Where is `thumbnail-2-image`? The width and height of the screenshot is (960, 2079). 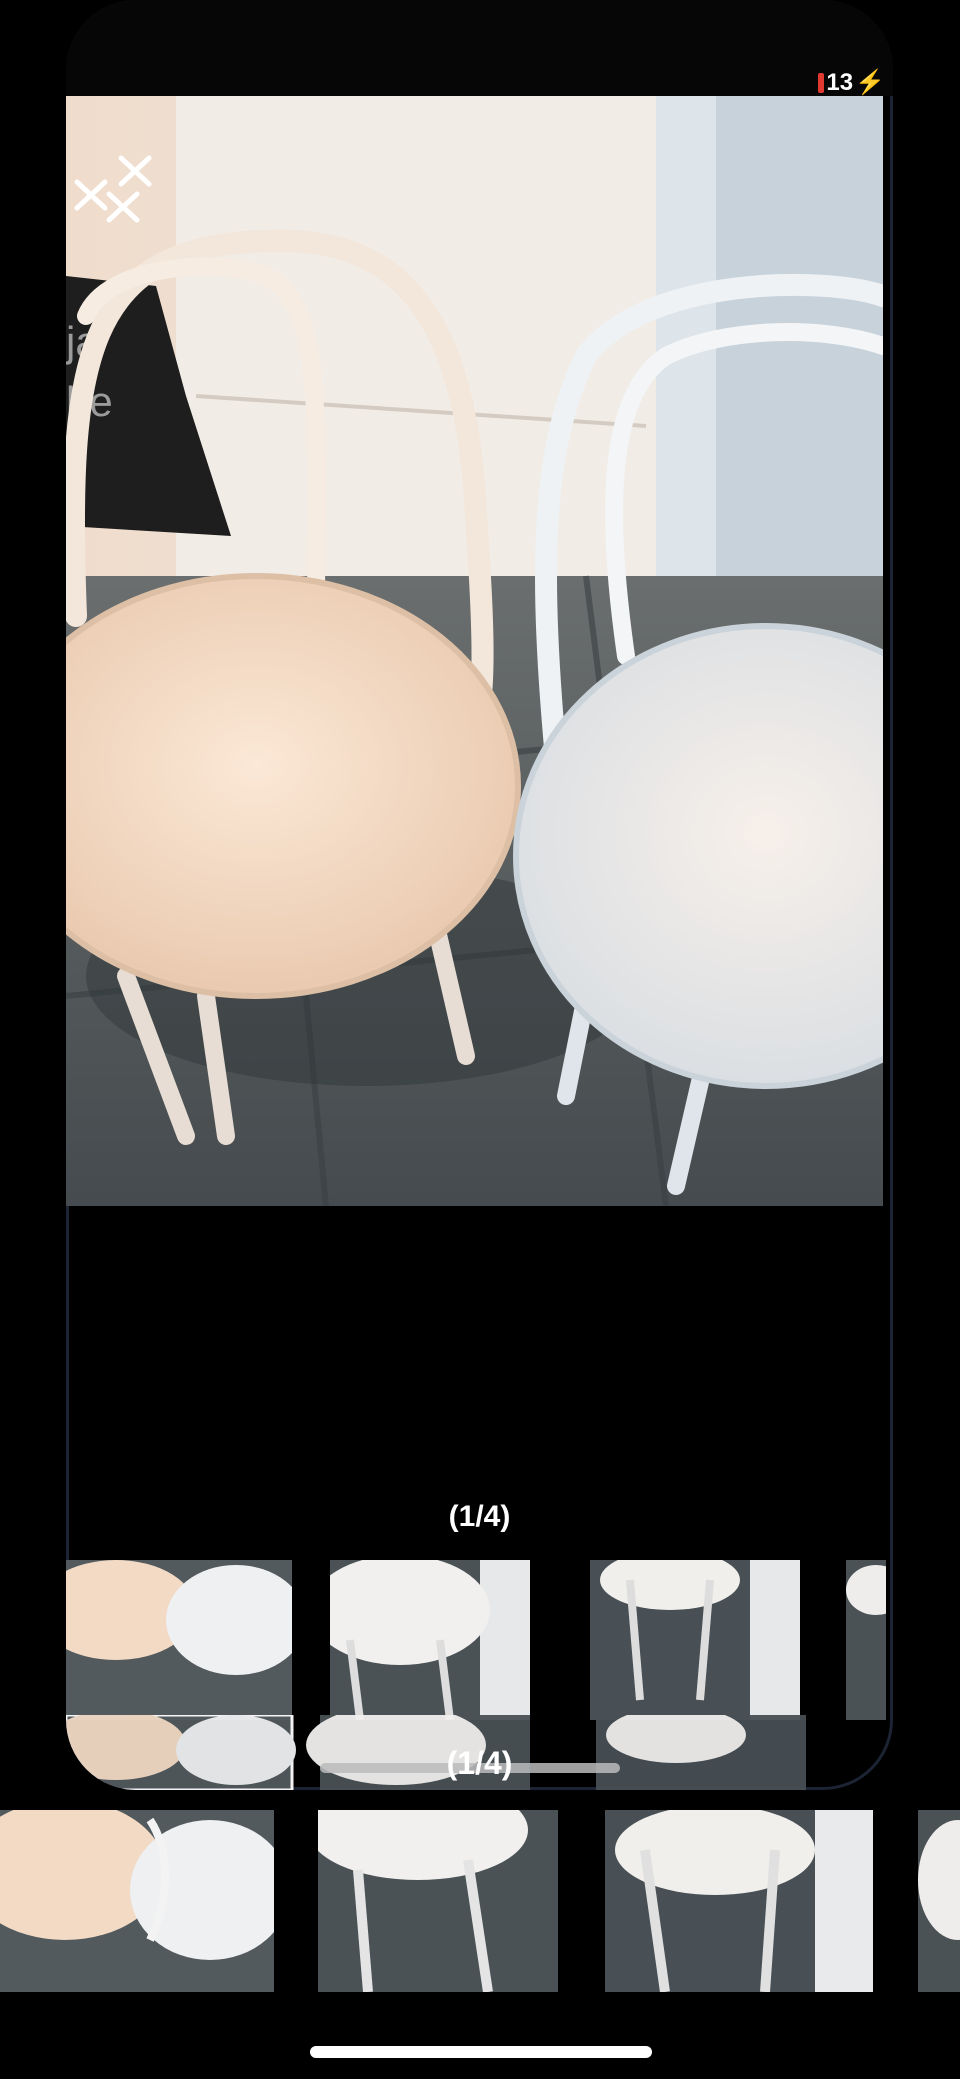
thumbnail-2-image is located at coordinates (430, 1640).